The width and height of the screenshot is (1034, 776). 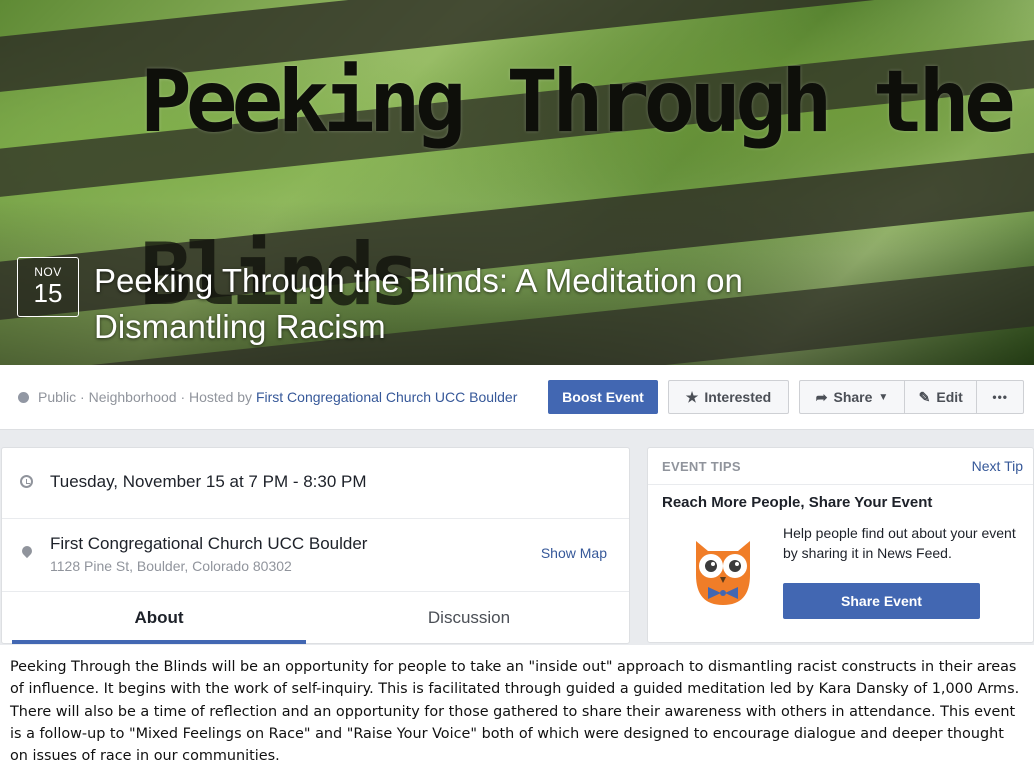 I want to click on share-edit-more-group: ➦ Share ▼ ✎ Edit •••, so click(x=911, y=397).